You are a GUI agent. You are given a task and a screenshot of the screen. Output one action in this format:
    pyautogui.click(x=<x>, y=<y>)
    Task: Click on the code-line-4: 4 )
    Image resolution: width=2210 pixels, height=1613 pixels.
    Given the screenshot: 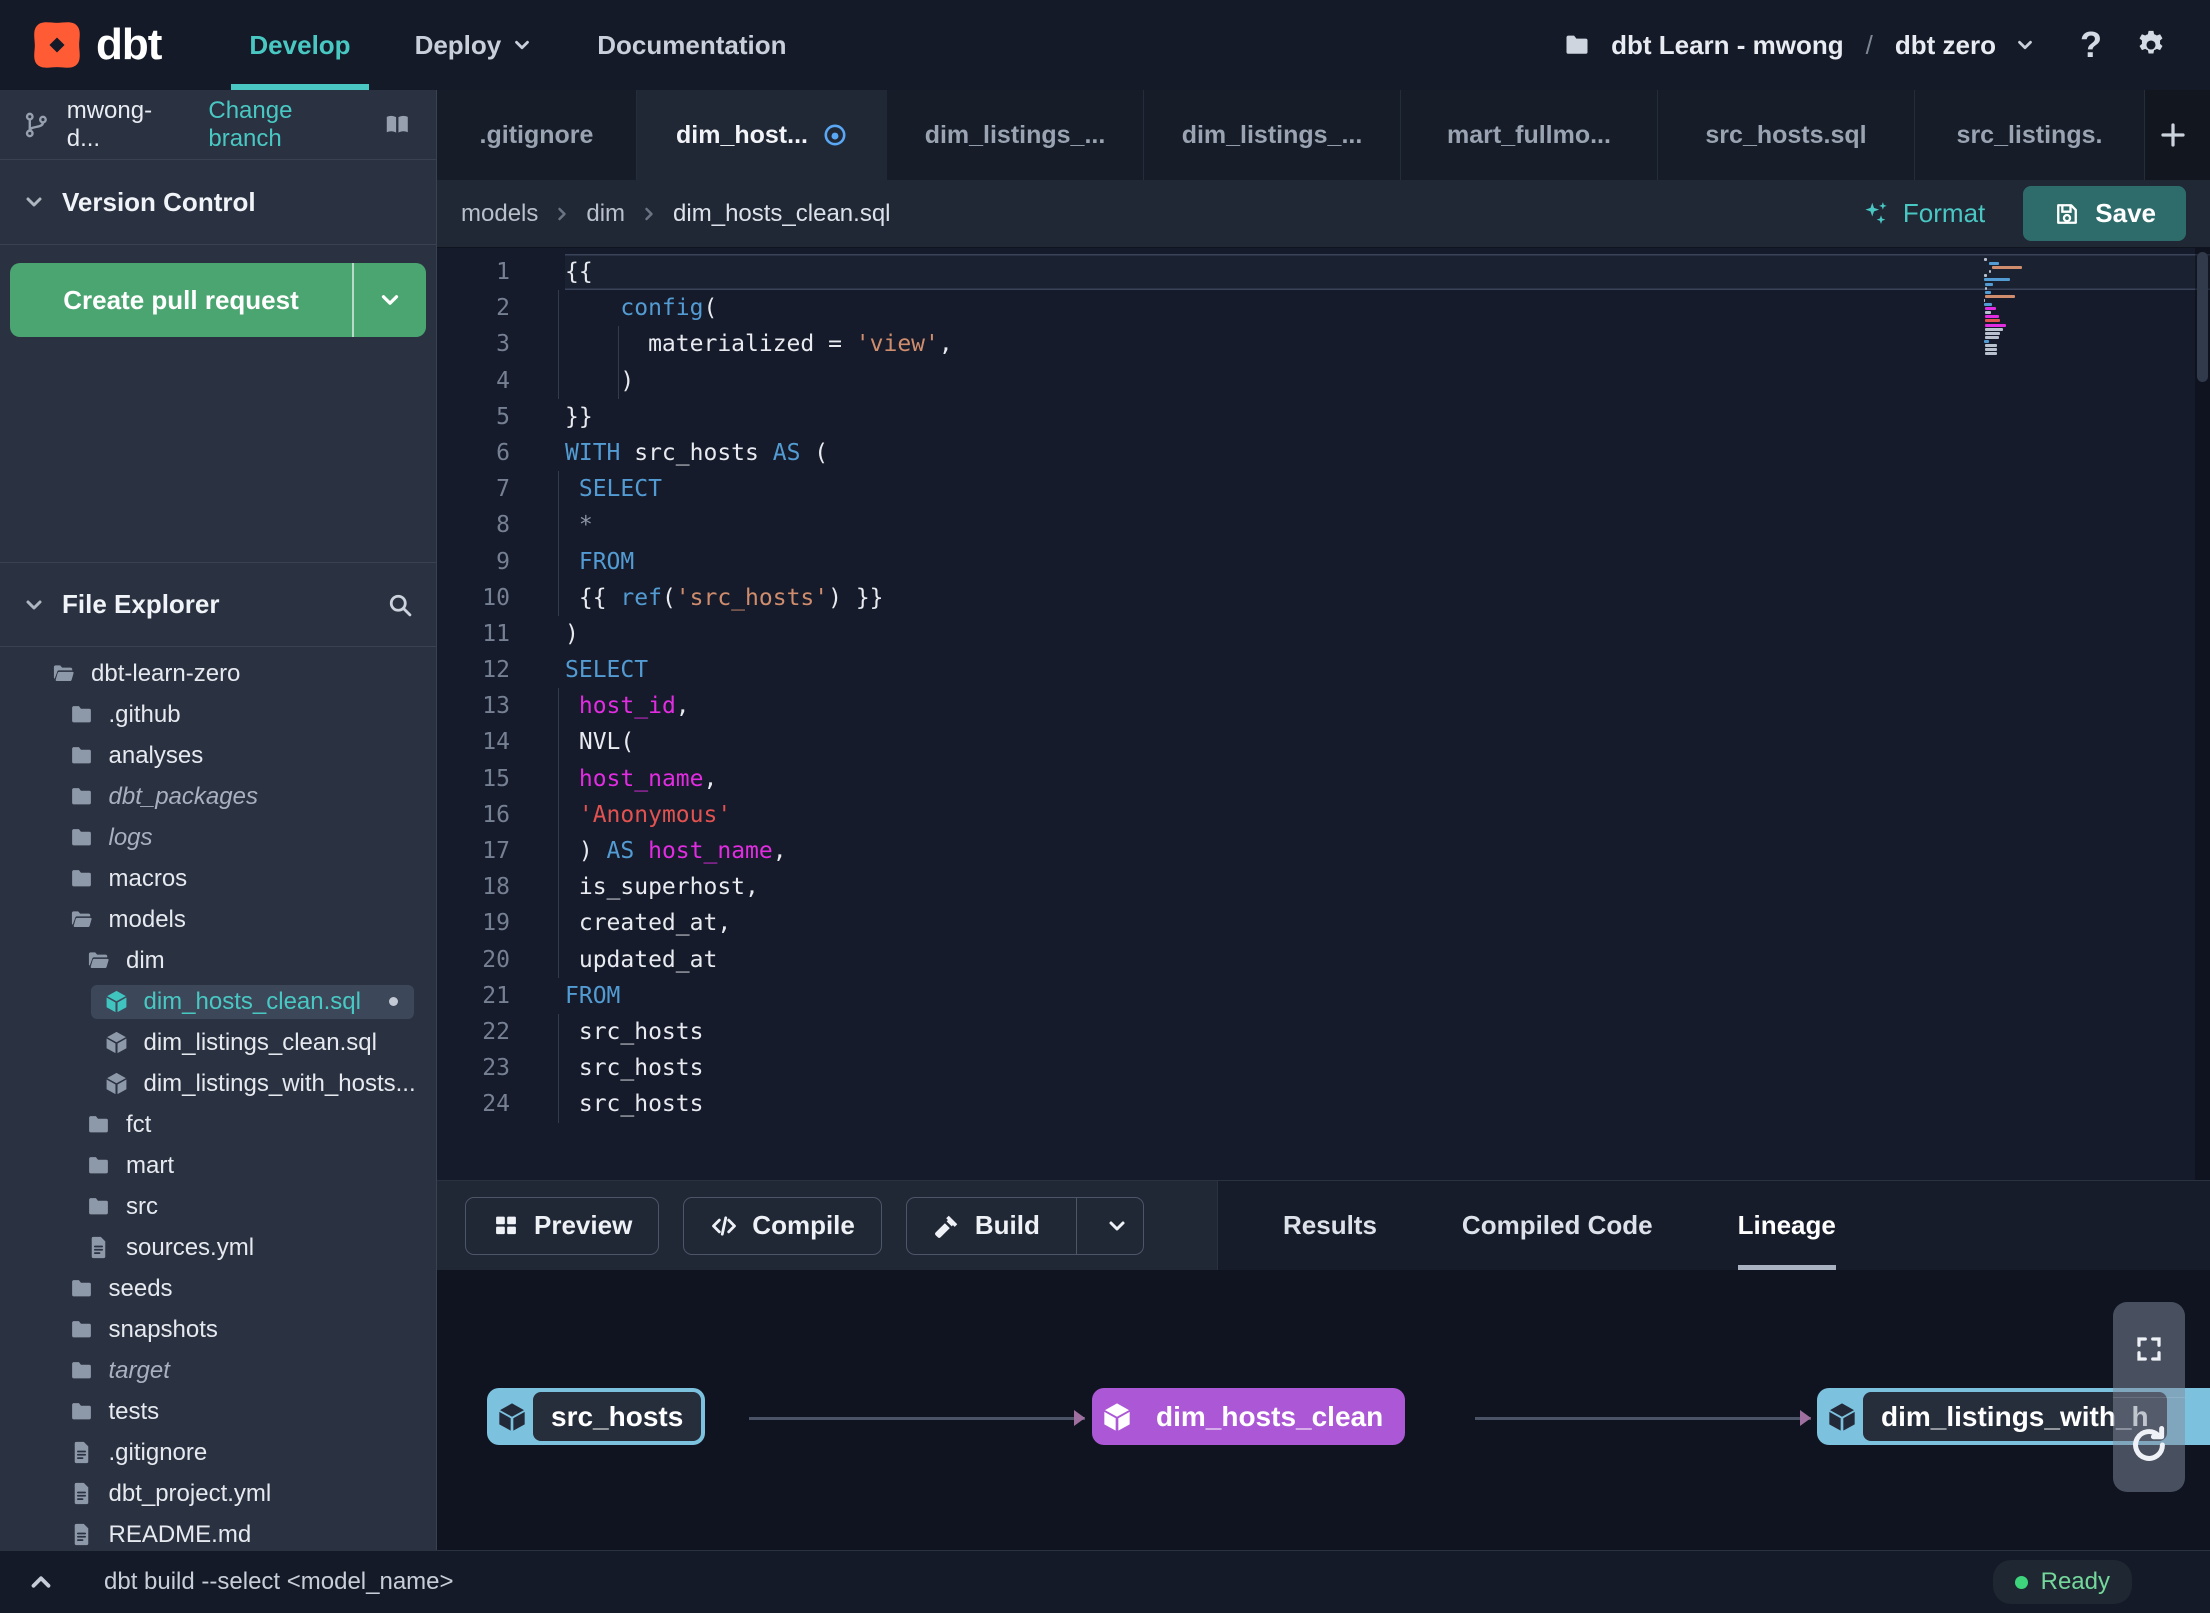 What is the action you would take?
    pyautogui.click(x=1323, y=380)
    